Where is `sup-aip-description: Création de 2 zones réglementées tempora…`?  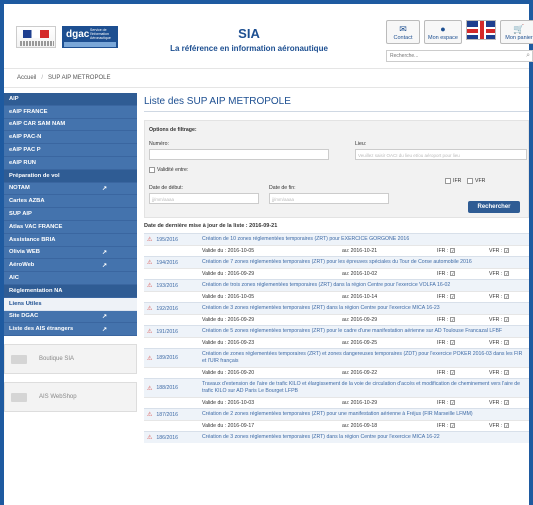
sup-aip-description: Création de 2 zones réglementées tempora… is located at coordinates (365, 414).